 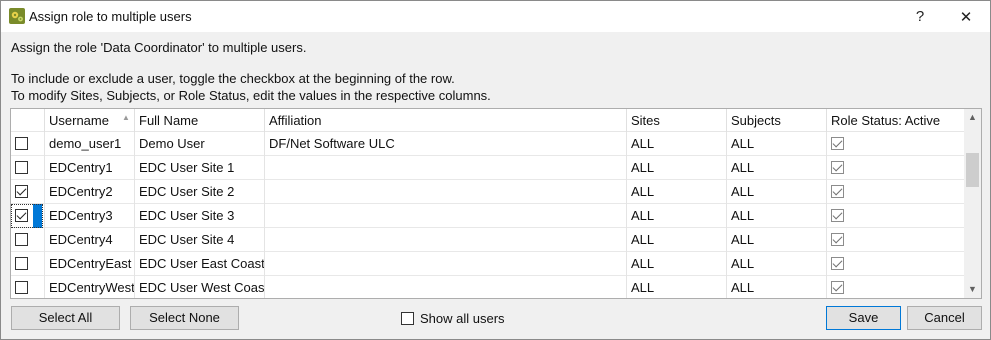 I want to click on username-cell: EDCentryWest, so click(x=90, y=287).